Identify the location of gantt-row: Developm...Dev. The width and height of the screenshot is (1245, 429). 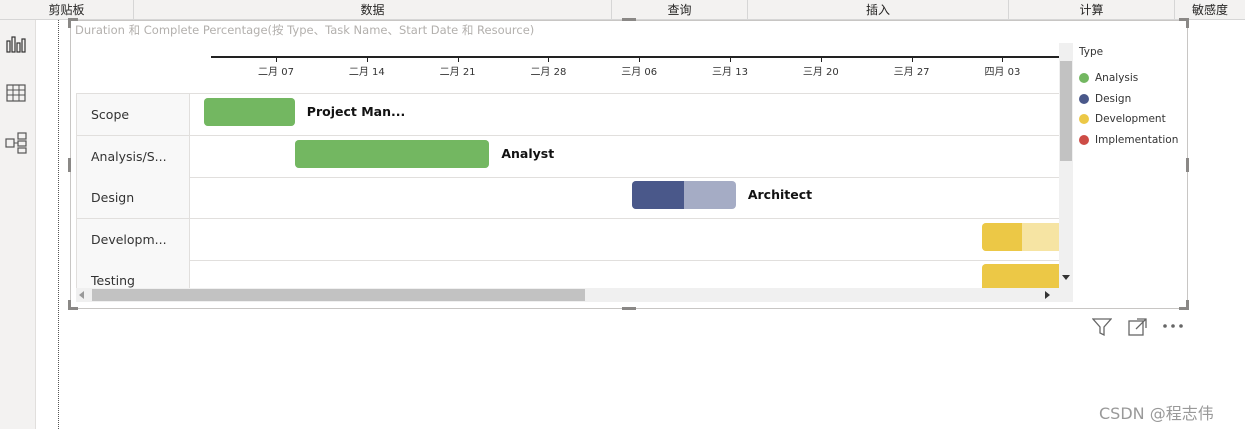
(568, 239).